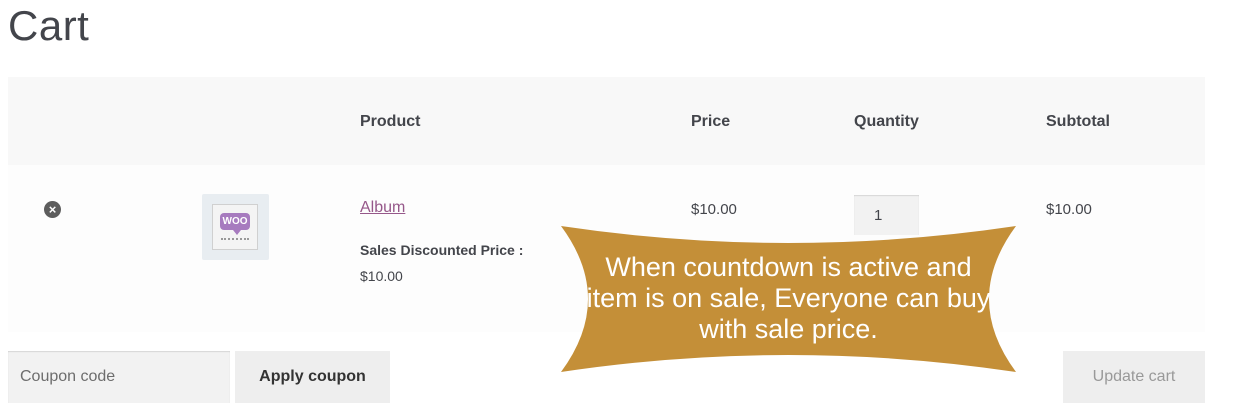 The image size is (1247, 408). I want to click on product-thumbnail: WOO, so click(235, 227).